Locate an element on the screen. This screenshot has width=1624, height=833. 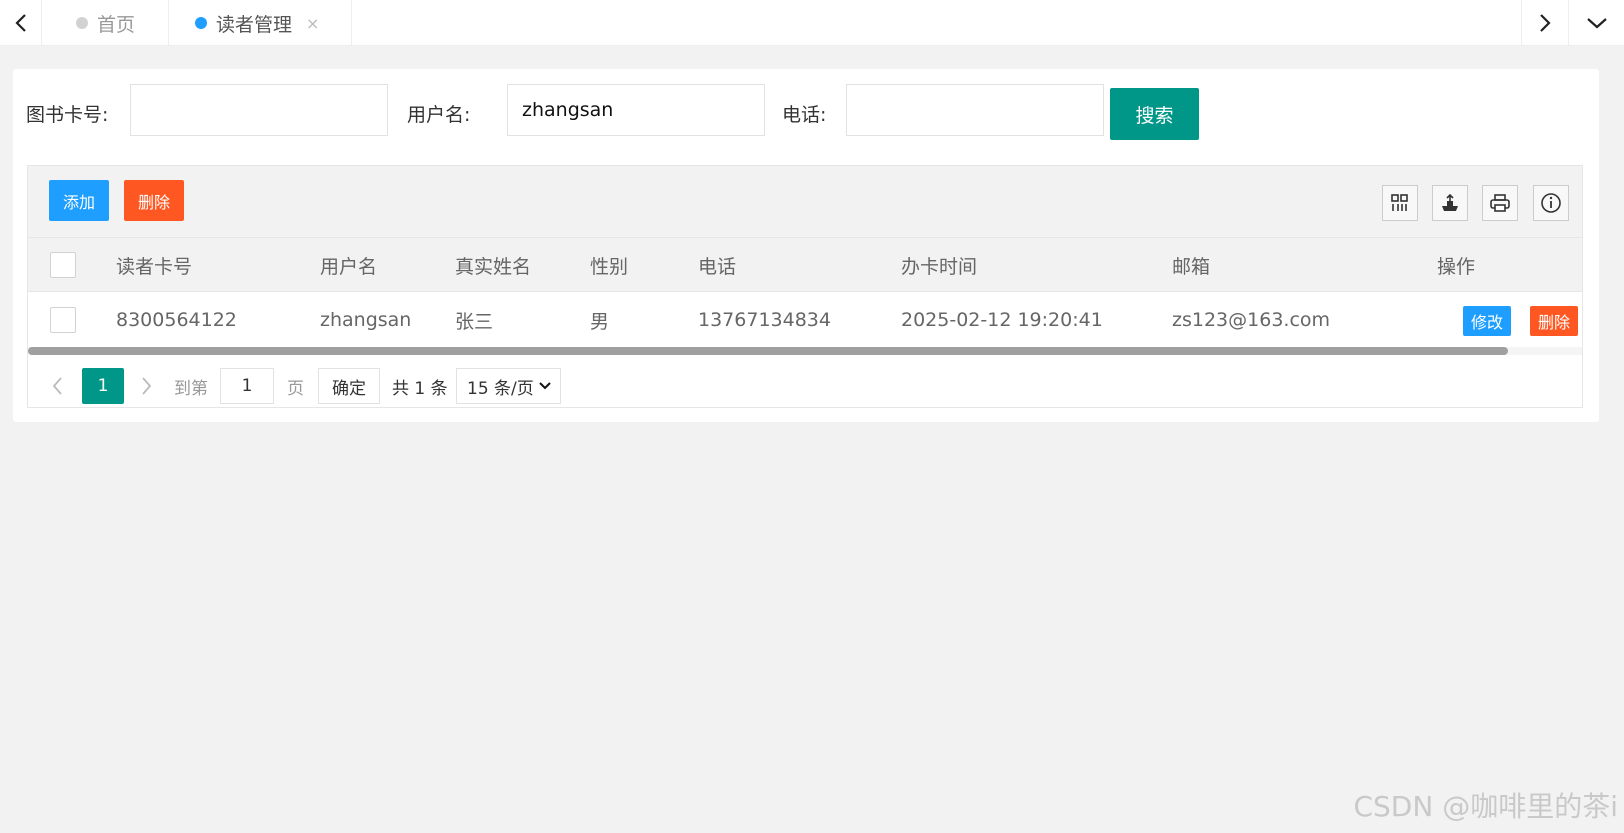
page-unit-label: 页 is located at coordinates (295, 388).